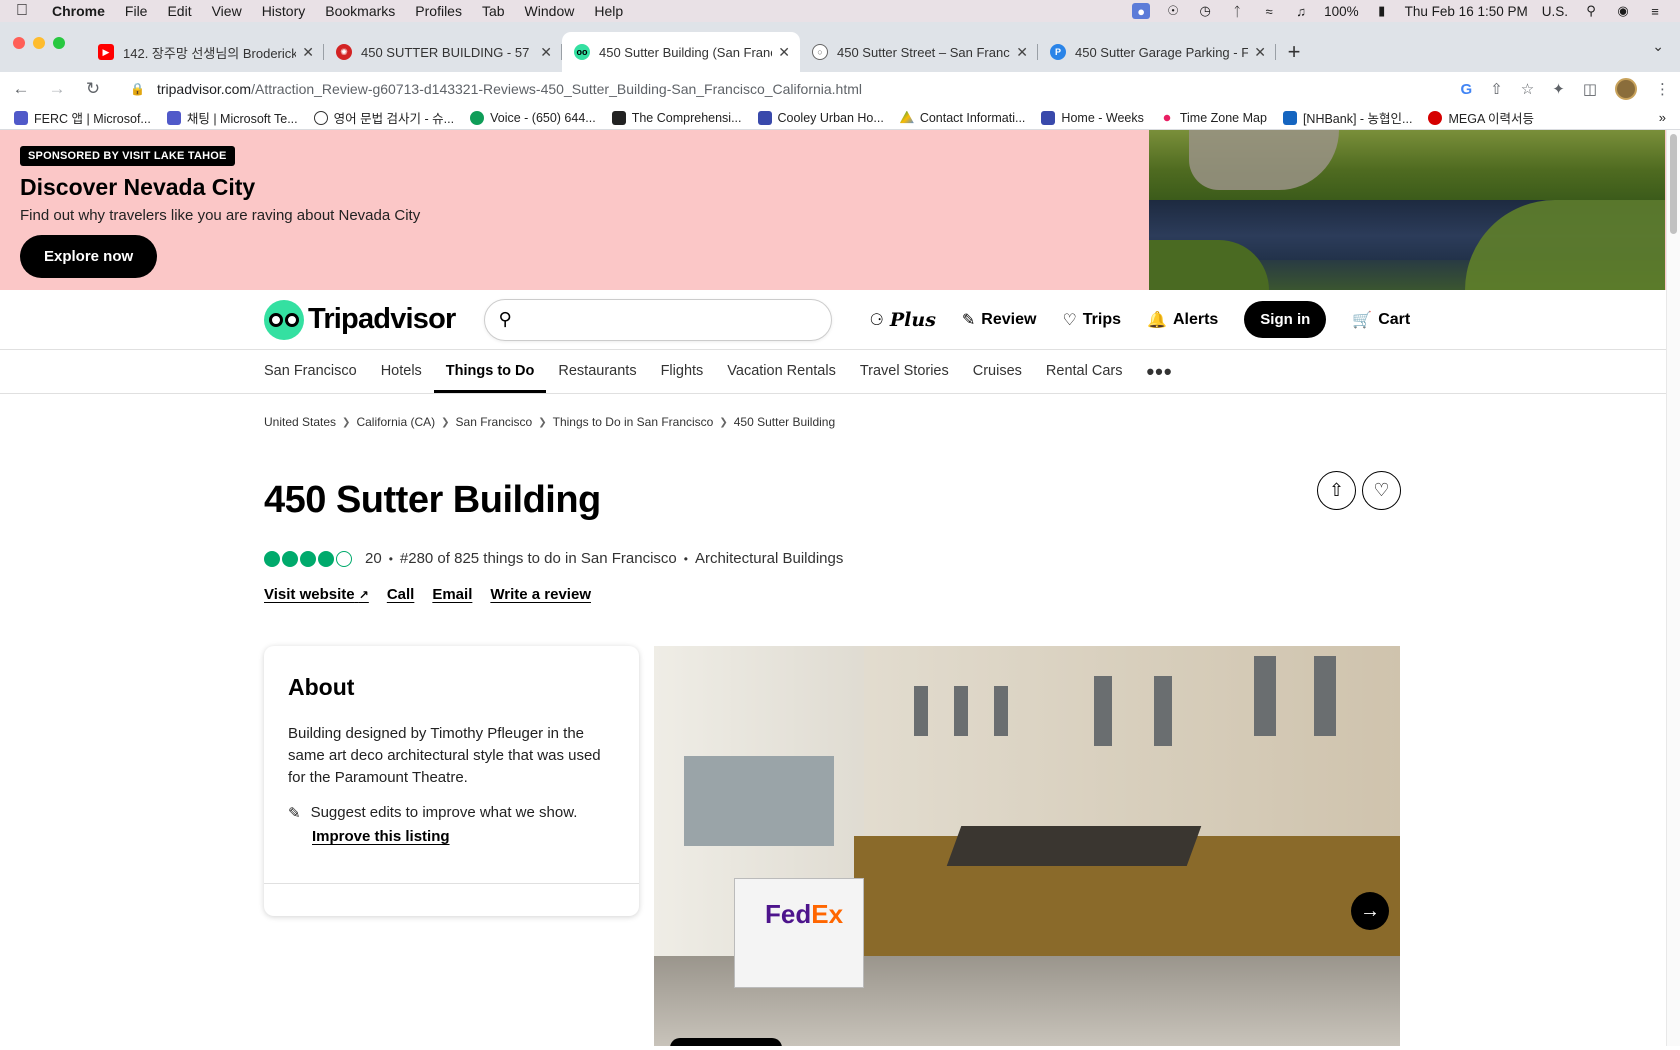 The height and width of the screenshot is (1050, 1680). Describe the element at coordinates (21, 89) in the screenshot. I see `back-arrow-icon: ←` at that location.